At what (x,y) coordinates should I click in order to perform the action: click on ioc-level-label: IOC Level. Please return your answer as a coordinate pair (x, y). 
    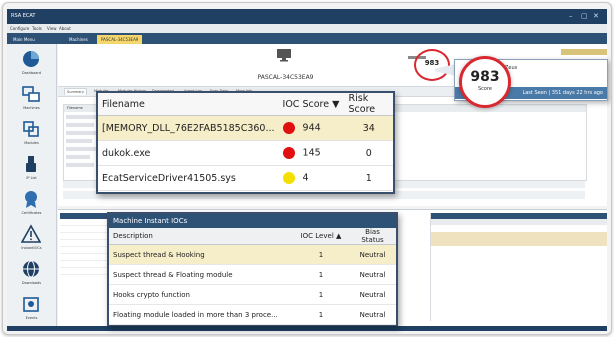
    Looking at the image, I should click on (317, 236).